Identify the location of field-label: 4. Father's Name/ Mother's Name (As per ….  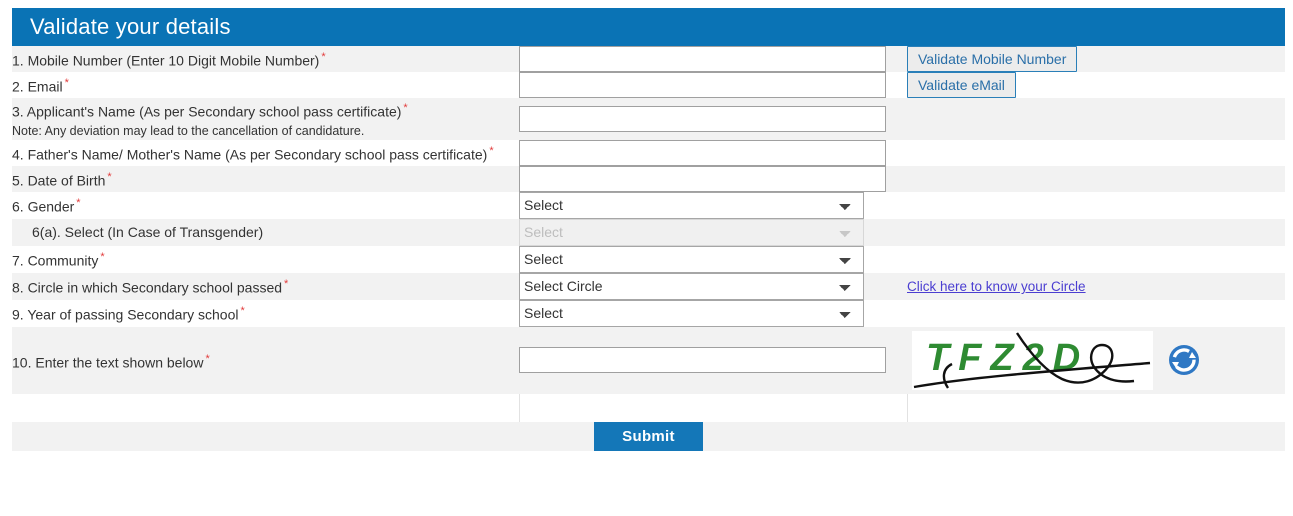
(250, 154).